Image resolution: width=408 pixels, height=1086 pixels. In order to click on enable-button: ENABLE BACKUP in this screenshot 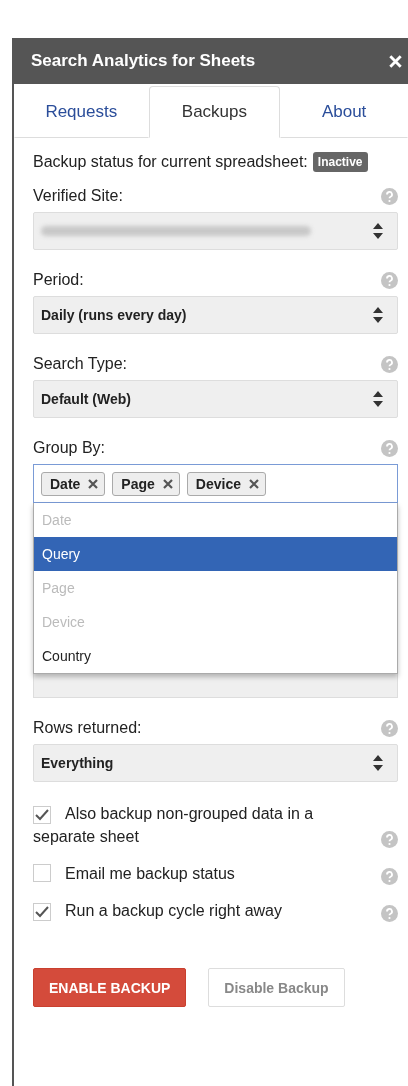, I will do `click(110, 987)`.